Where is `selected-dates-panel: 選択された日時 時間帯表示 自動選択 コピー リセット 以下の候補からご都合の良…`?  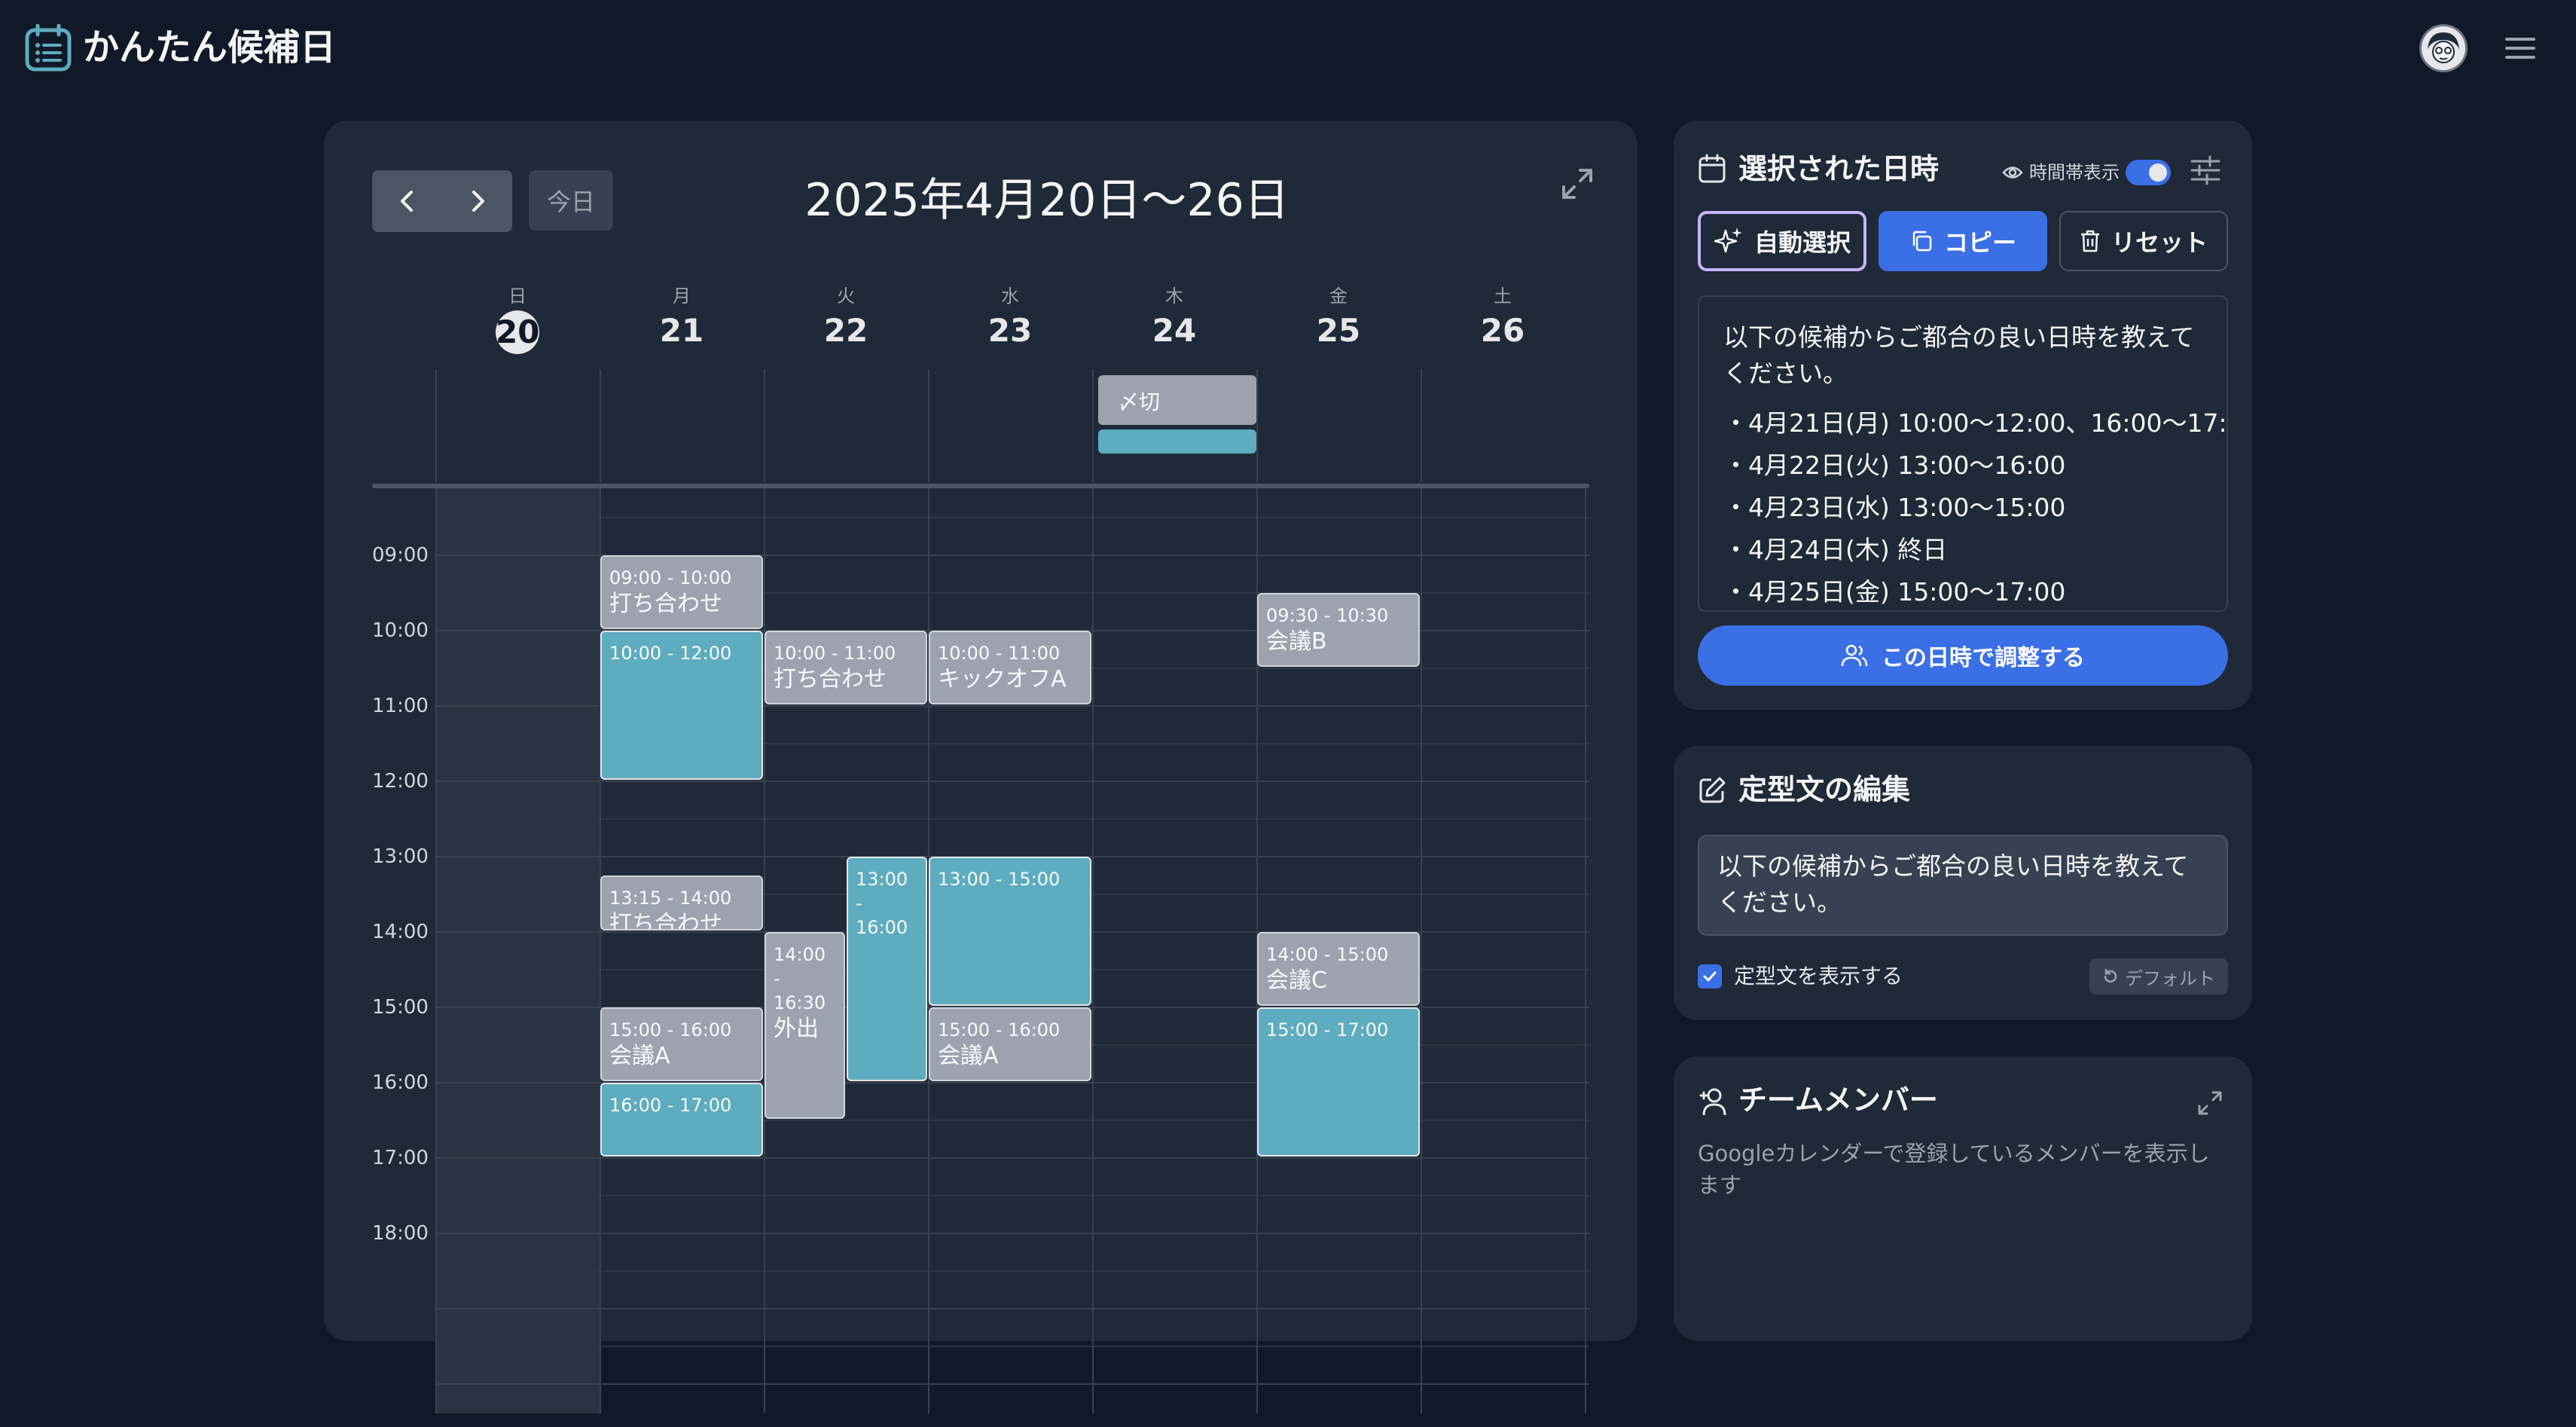 selected-dates-panel: 選択された日時 時間帯表示 自動選択 コピー リセット 以下の候補からご都合の良… is located at coordinates (1963, 415).